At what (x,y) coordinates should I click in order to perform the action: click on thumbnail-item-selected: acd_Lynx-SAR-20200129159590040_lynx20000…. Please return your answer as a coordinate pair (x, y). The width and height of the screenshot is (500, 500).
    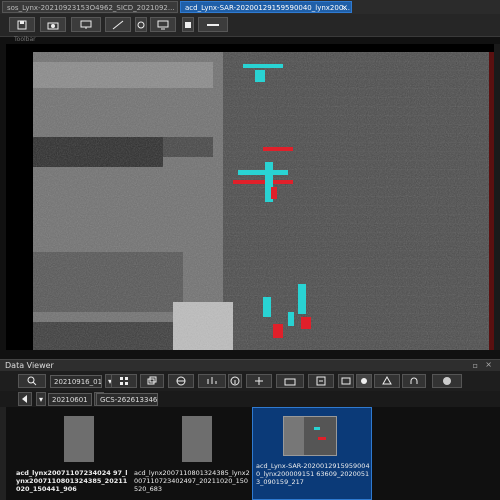
    Looking at the image, I should click on (312, 453).